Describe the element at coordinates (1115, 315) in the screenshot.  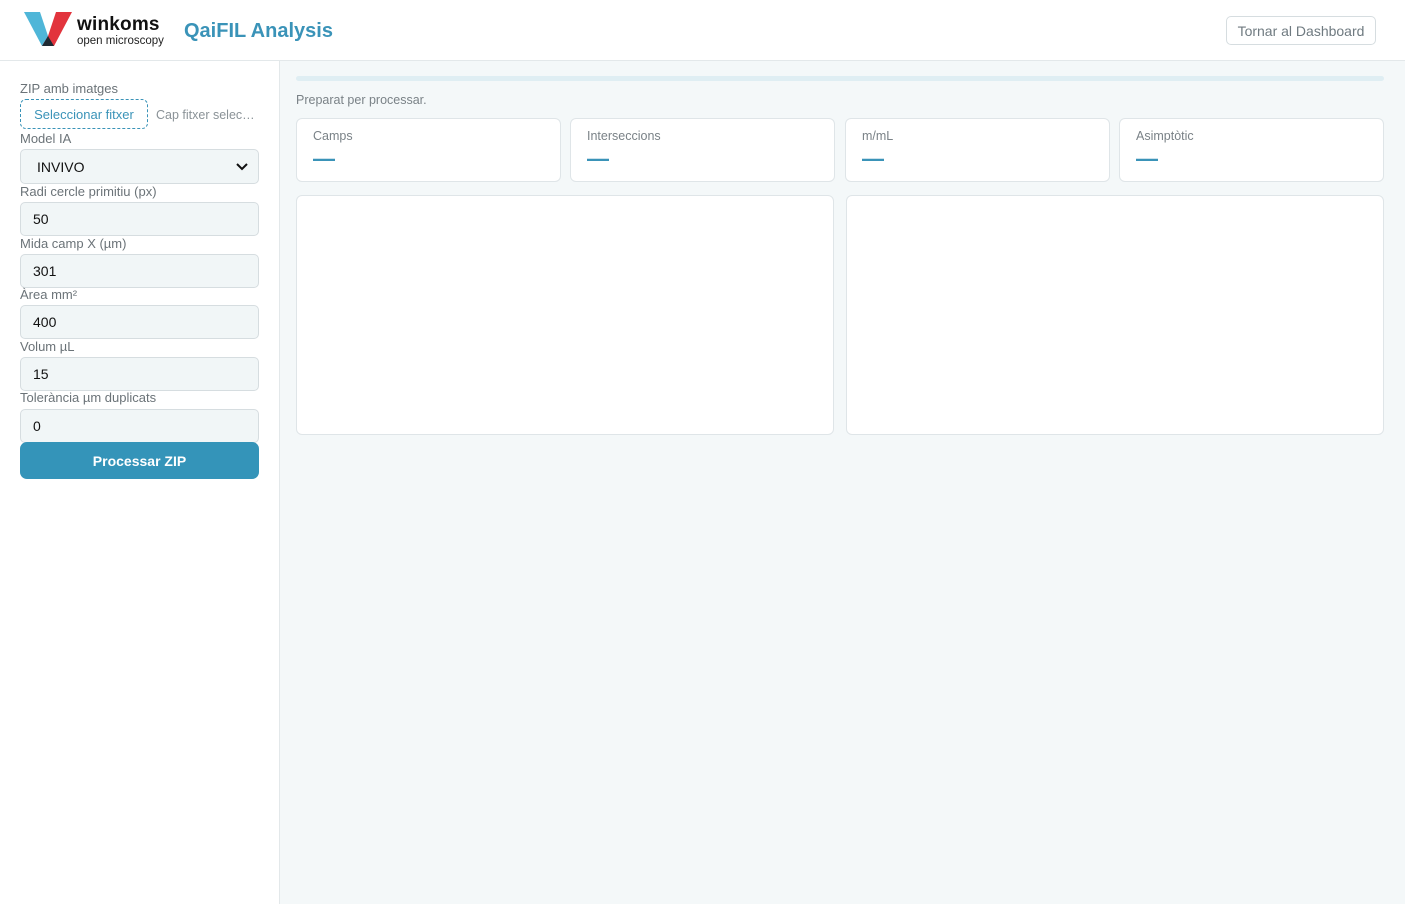
I see `results-panel-right` at that location.